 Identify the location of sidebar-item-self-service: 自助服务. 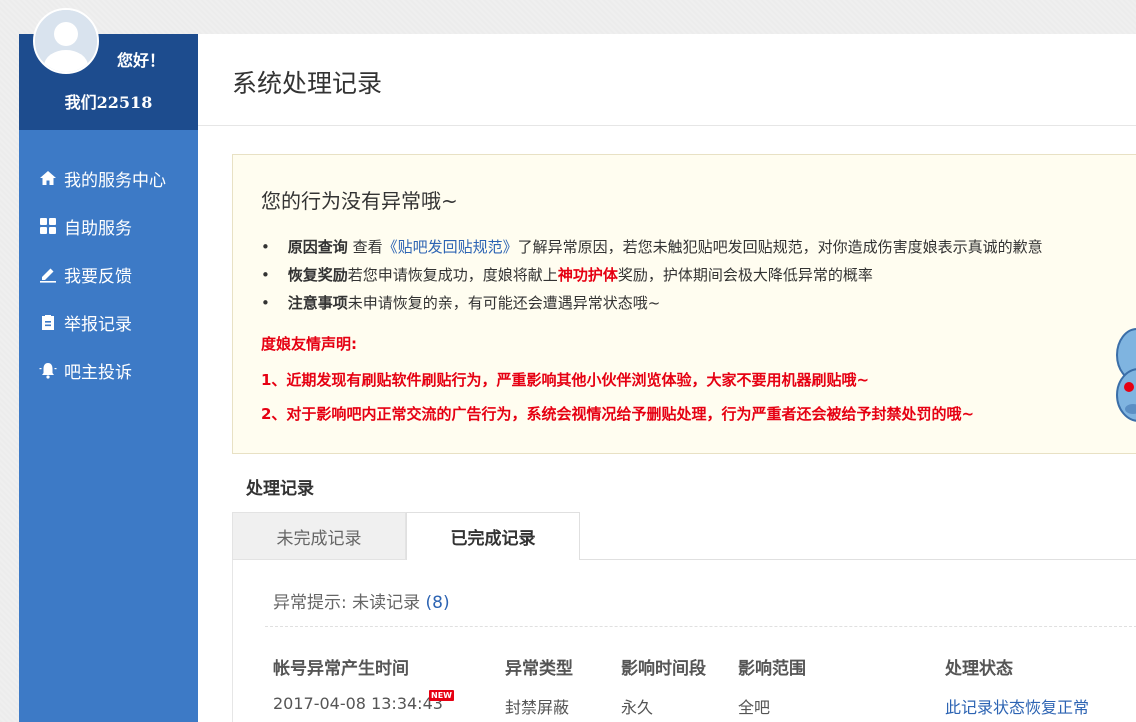
(108, 226).